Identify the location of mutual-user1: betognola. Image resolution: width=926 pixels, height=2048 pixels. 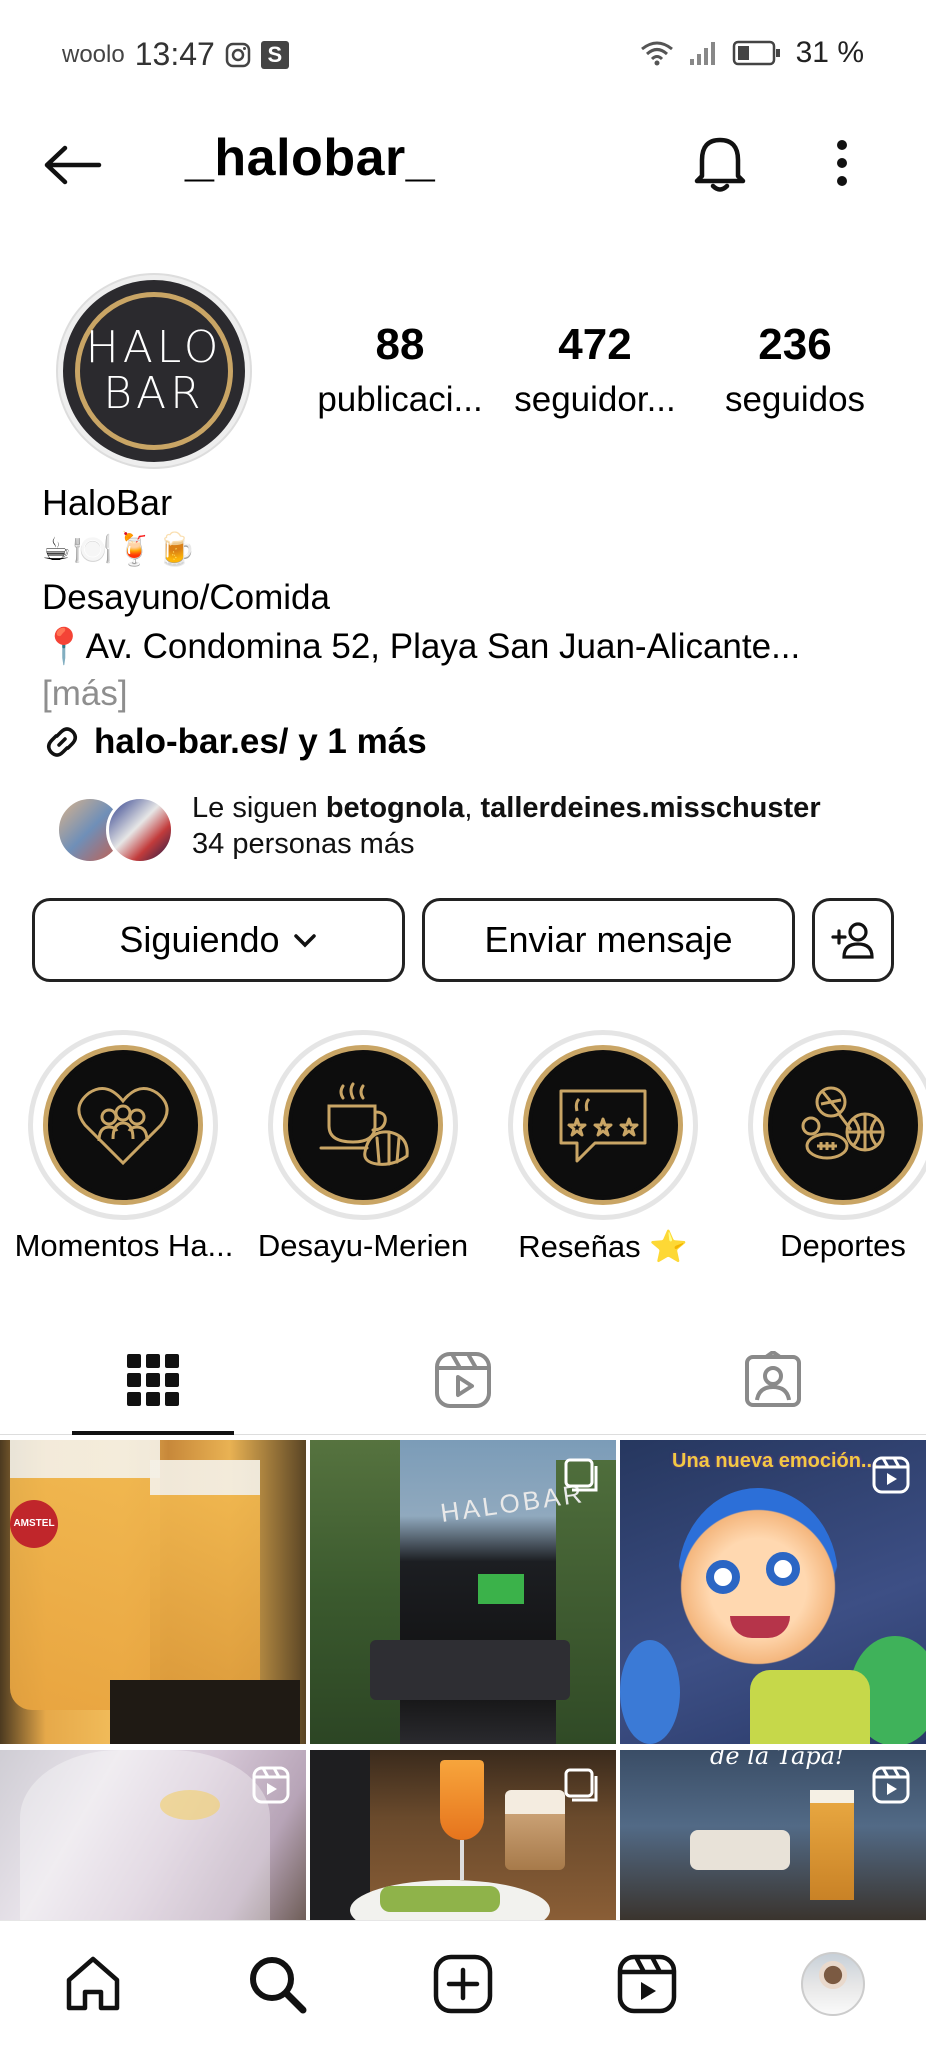
(395, 808).